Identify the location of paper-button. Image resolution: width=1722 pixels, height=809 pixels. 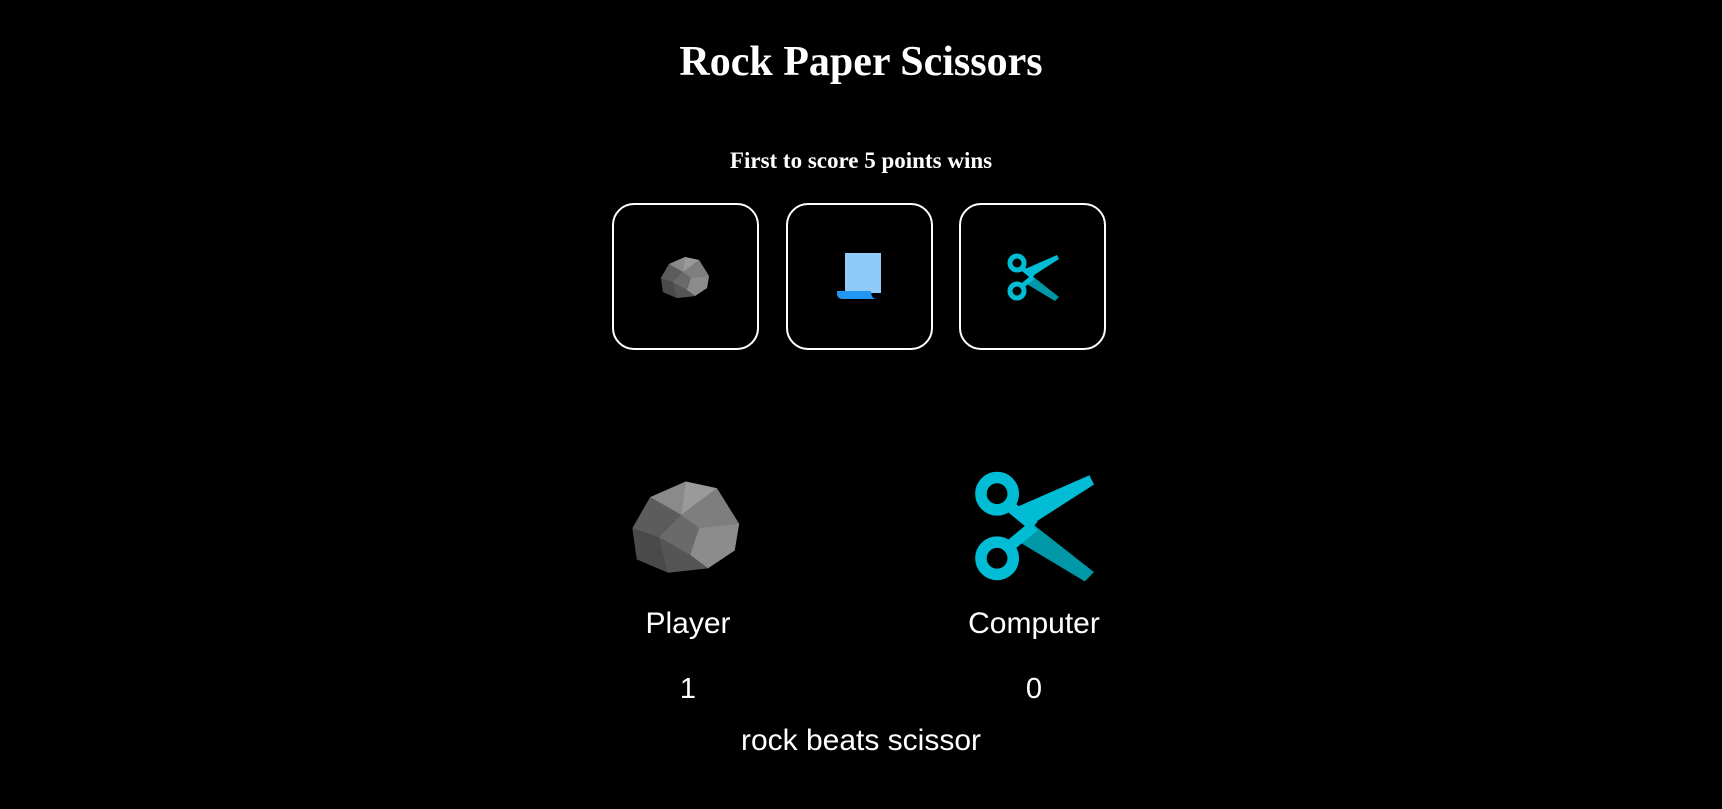
(859, 276).